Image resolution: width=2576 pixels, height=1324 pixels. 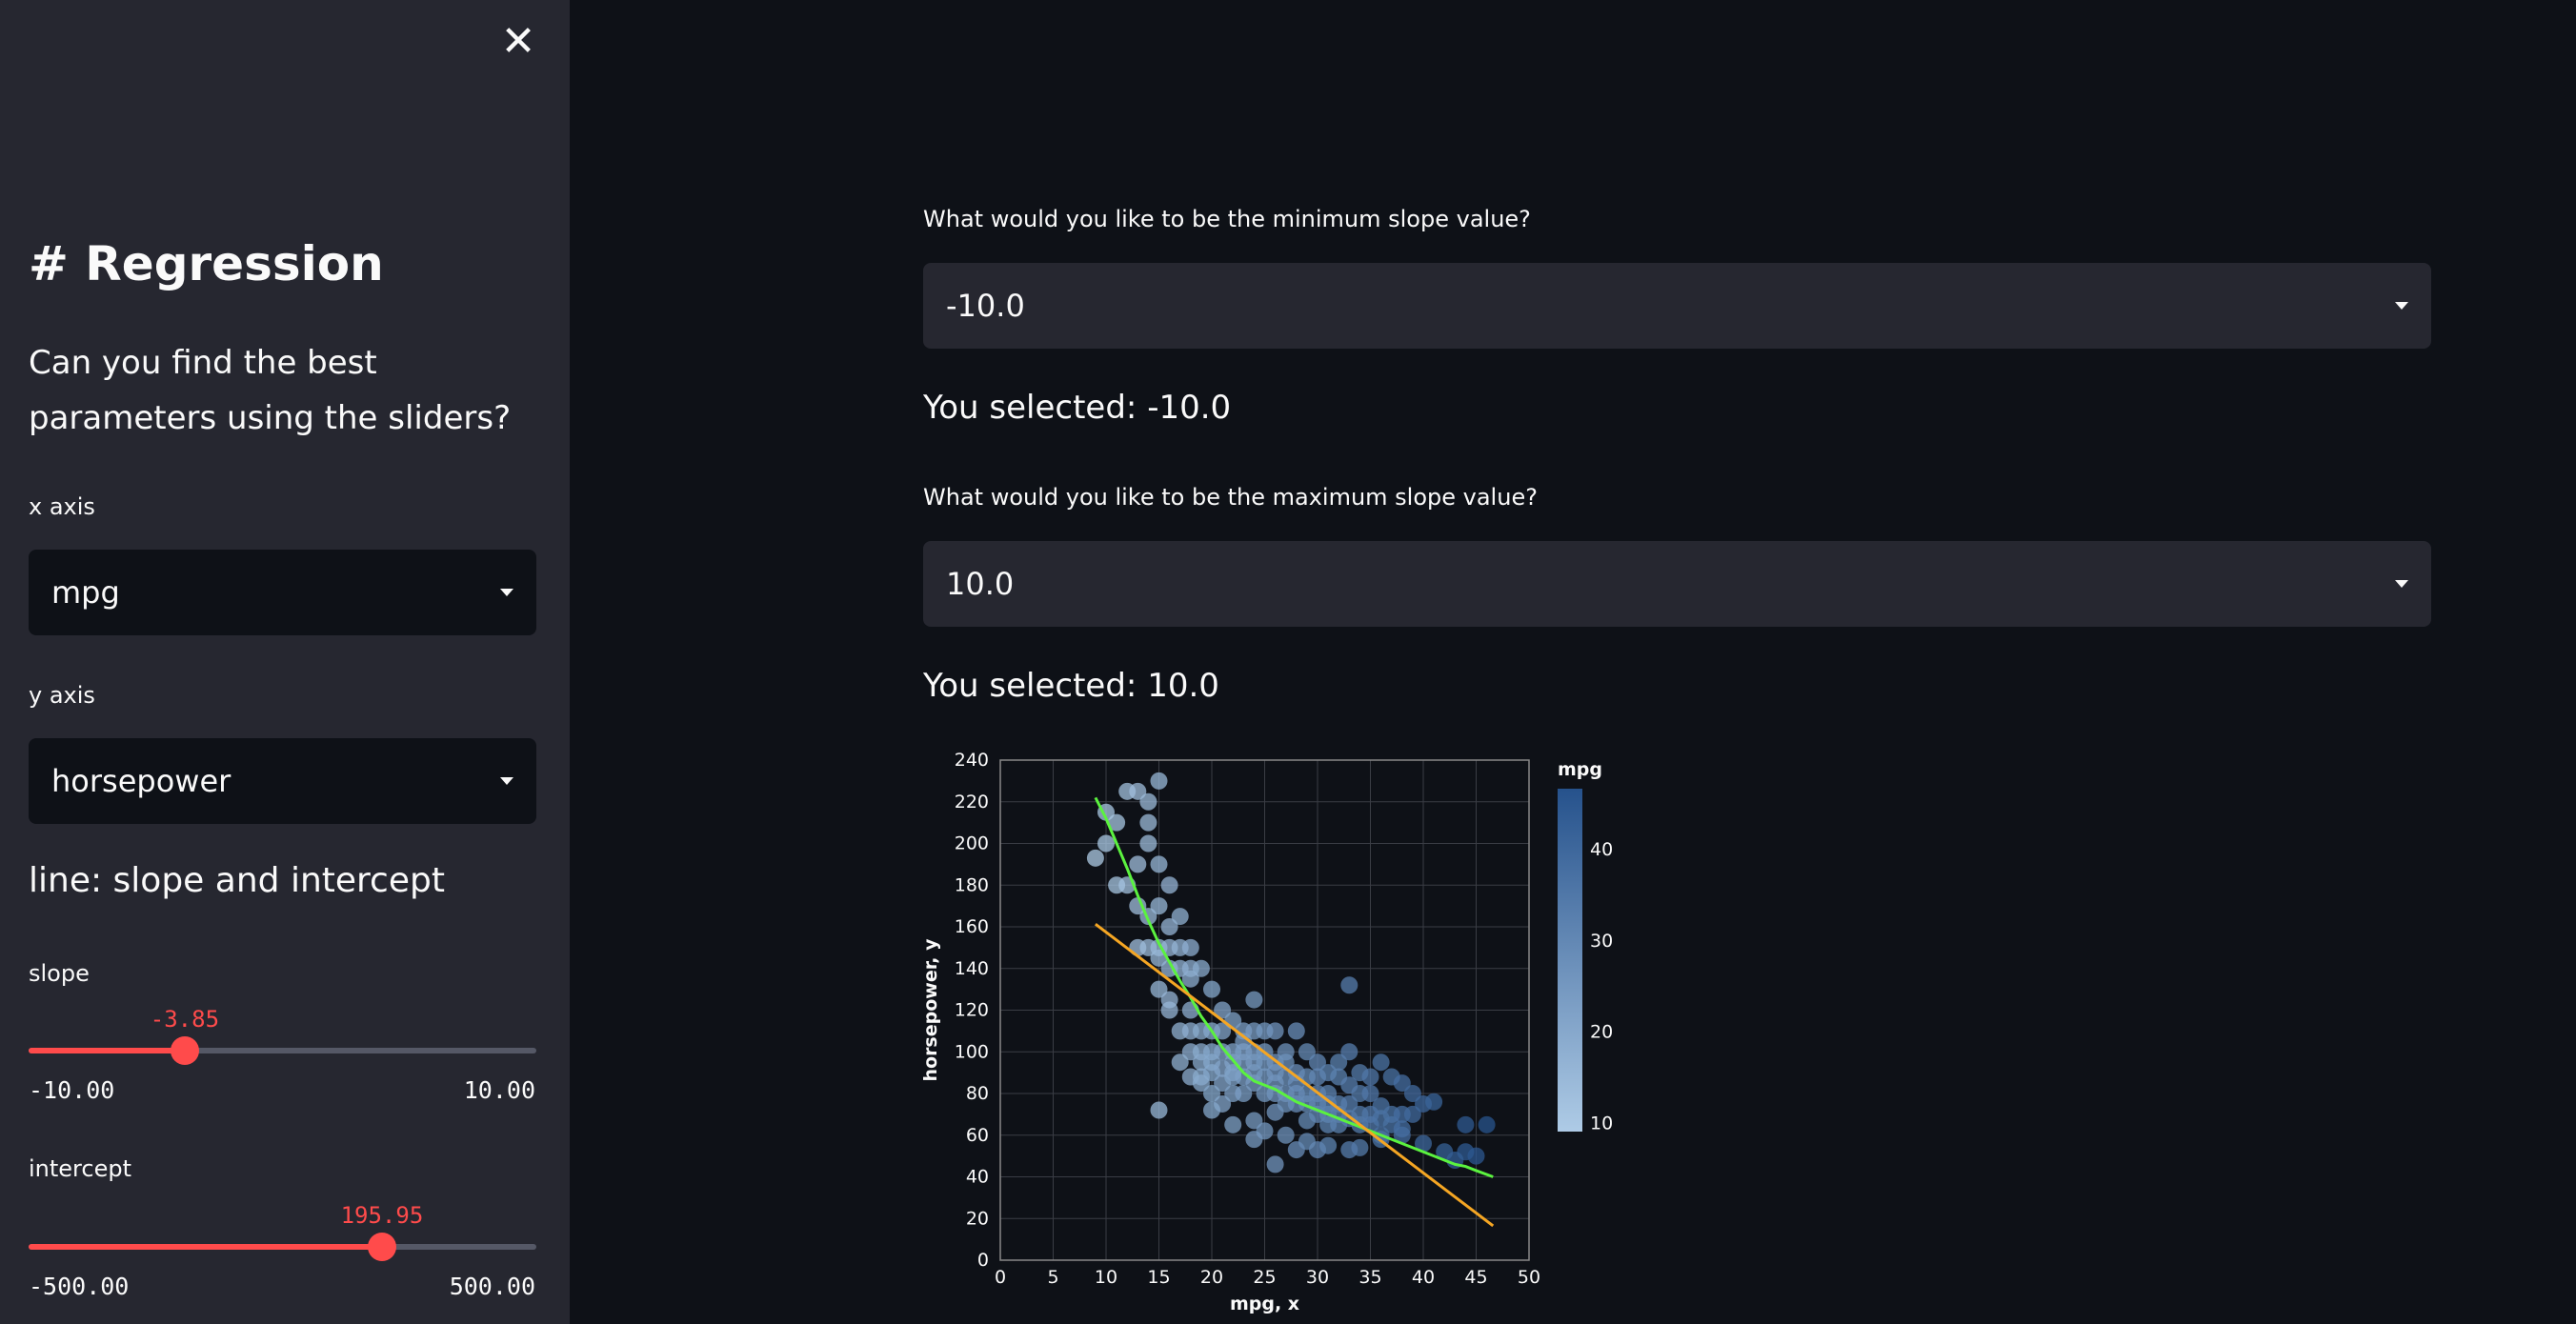 I want to click on y-tick-label: 180, so click(x=972, y=884).